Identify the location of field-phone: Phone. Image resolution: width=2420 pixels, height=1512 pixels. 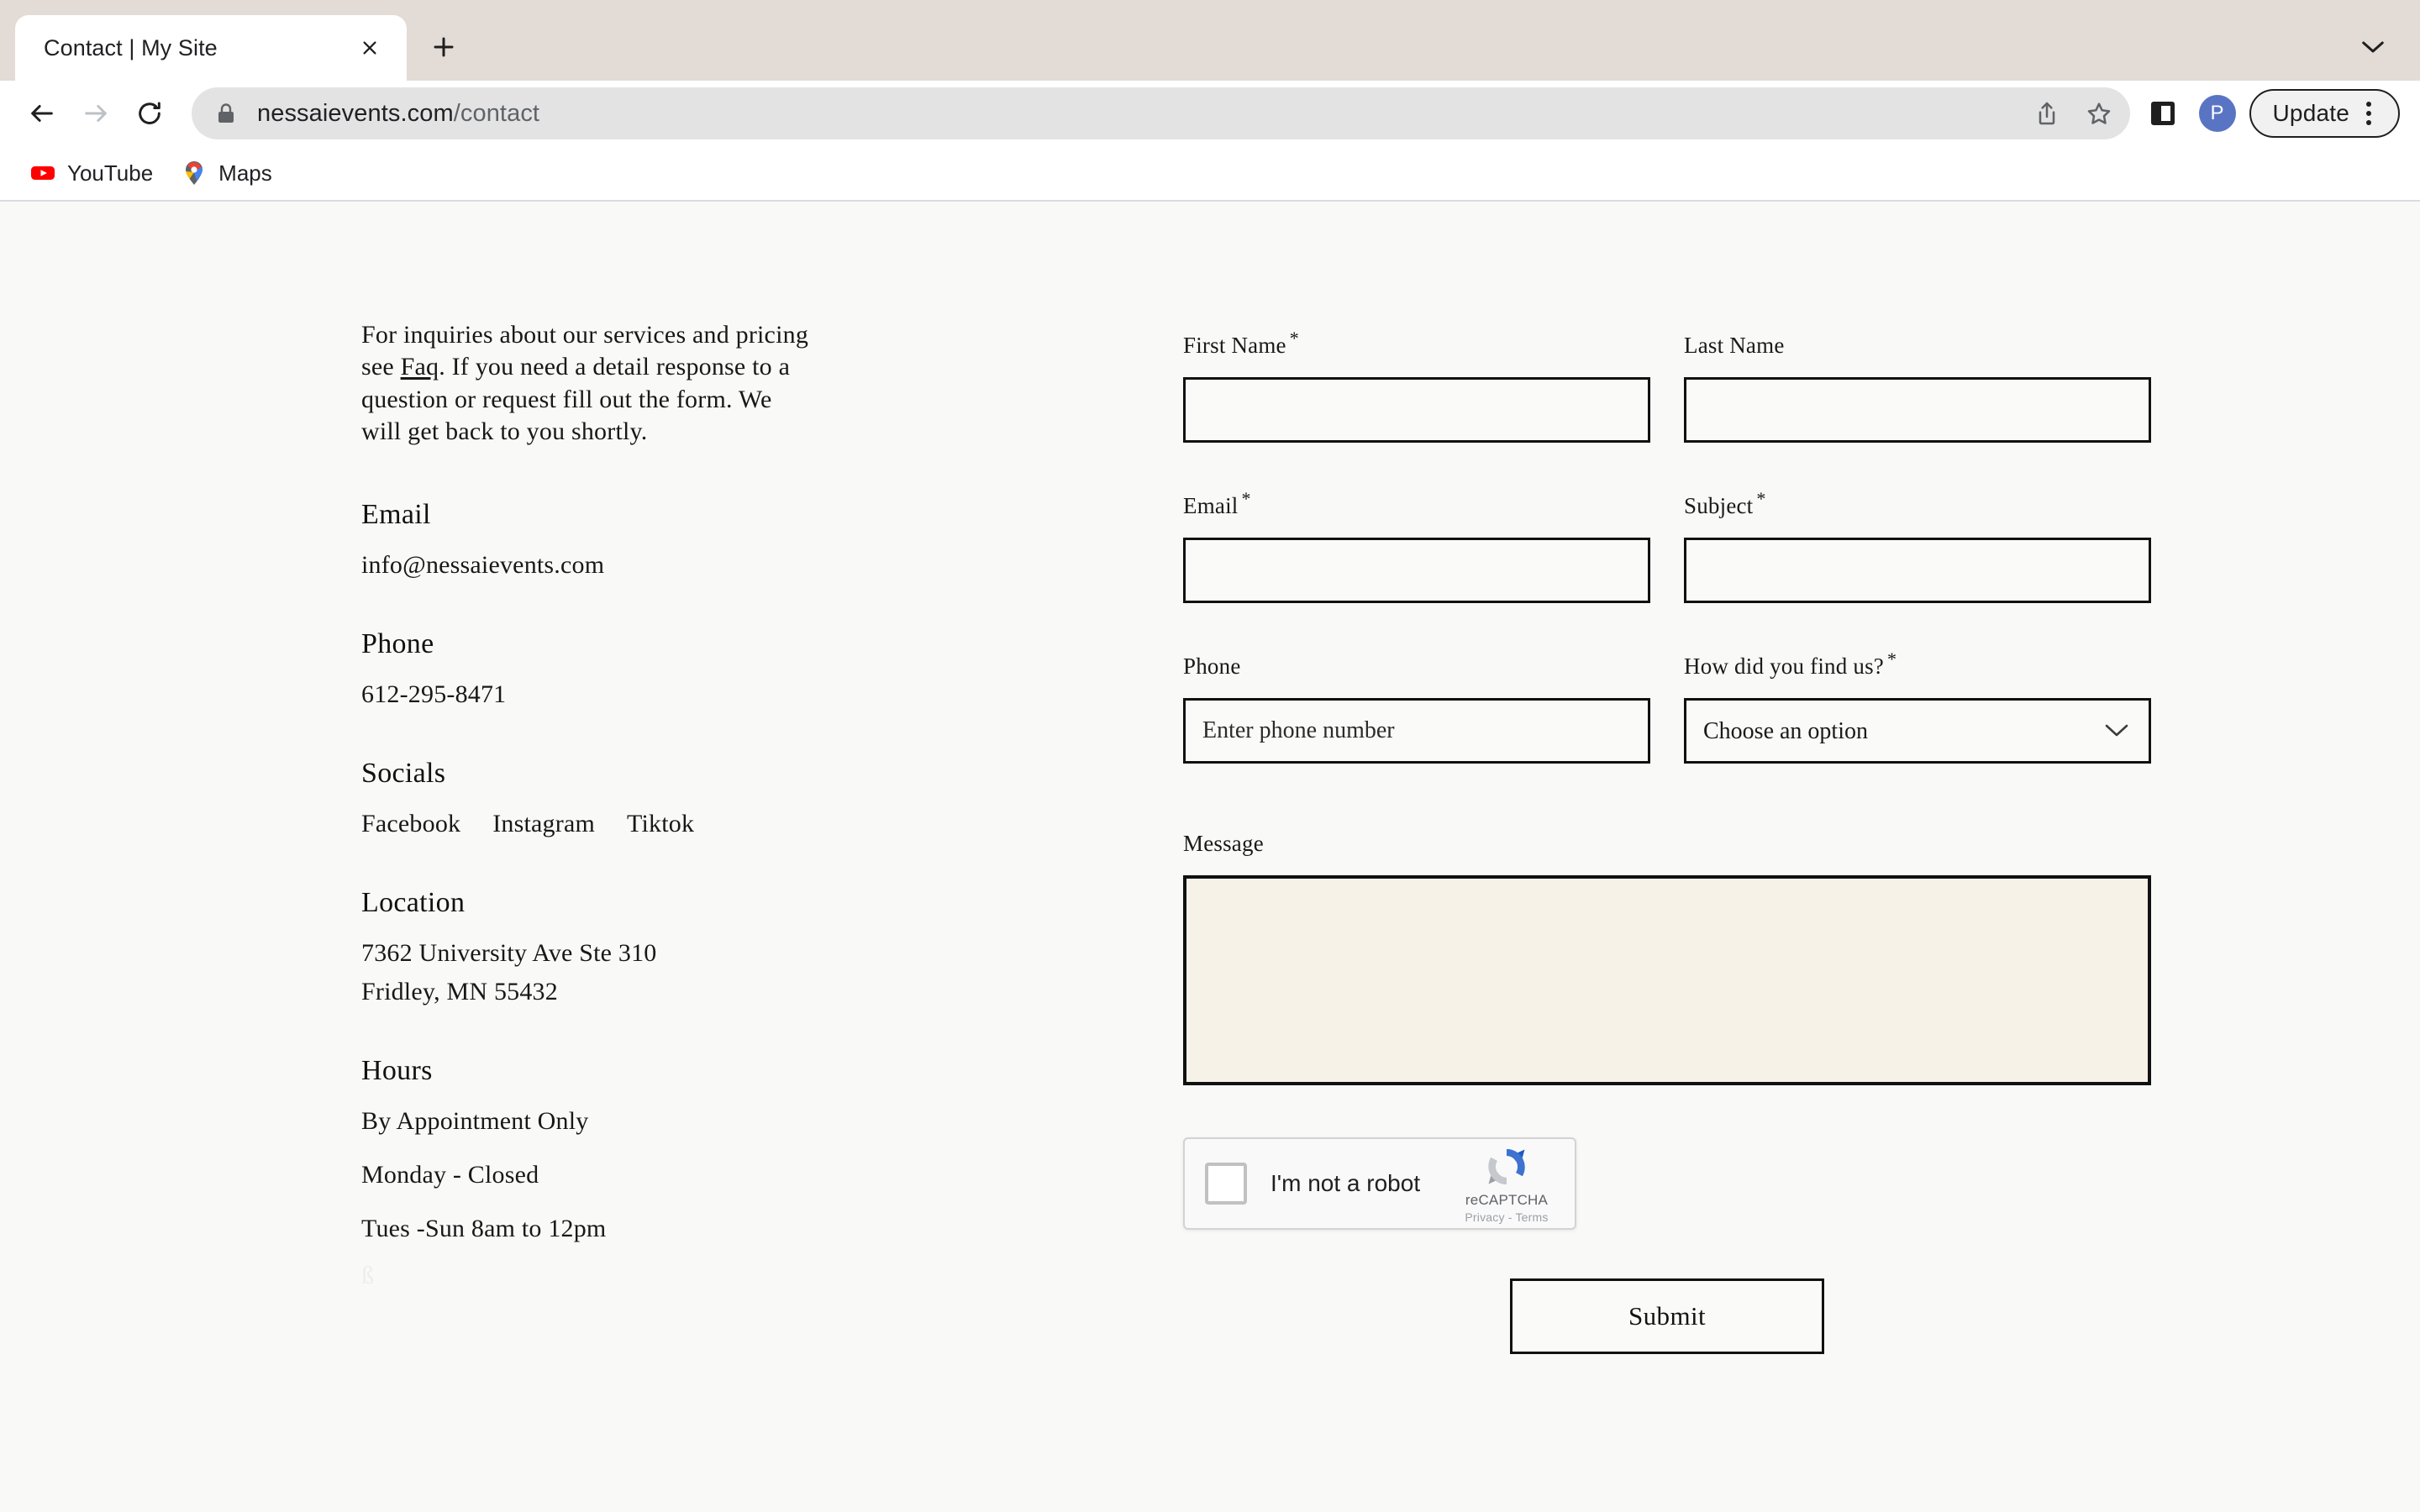
(1416, 706).